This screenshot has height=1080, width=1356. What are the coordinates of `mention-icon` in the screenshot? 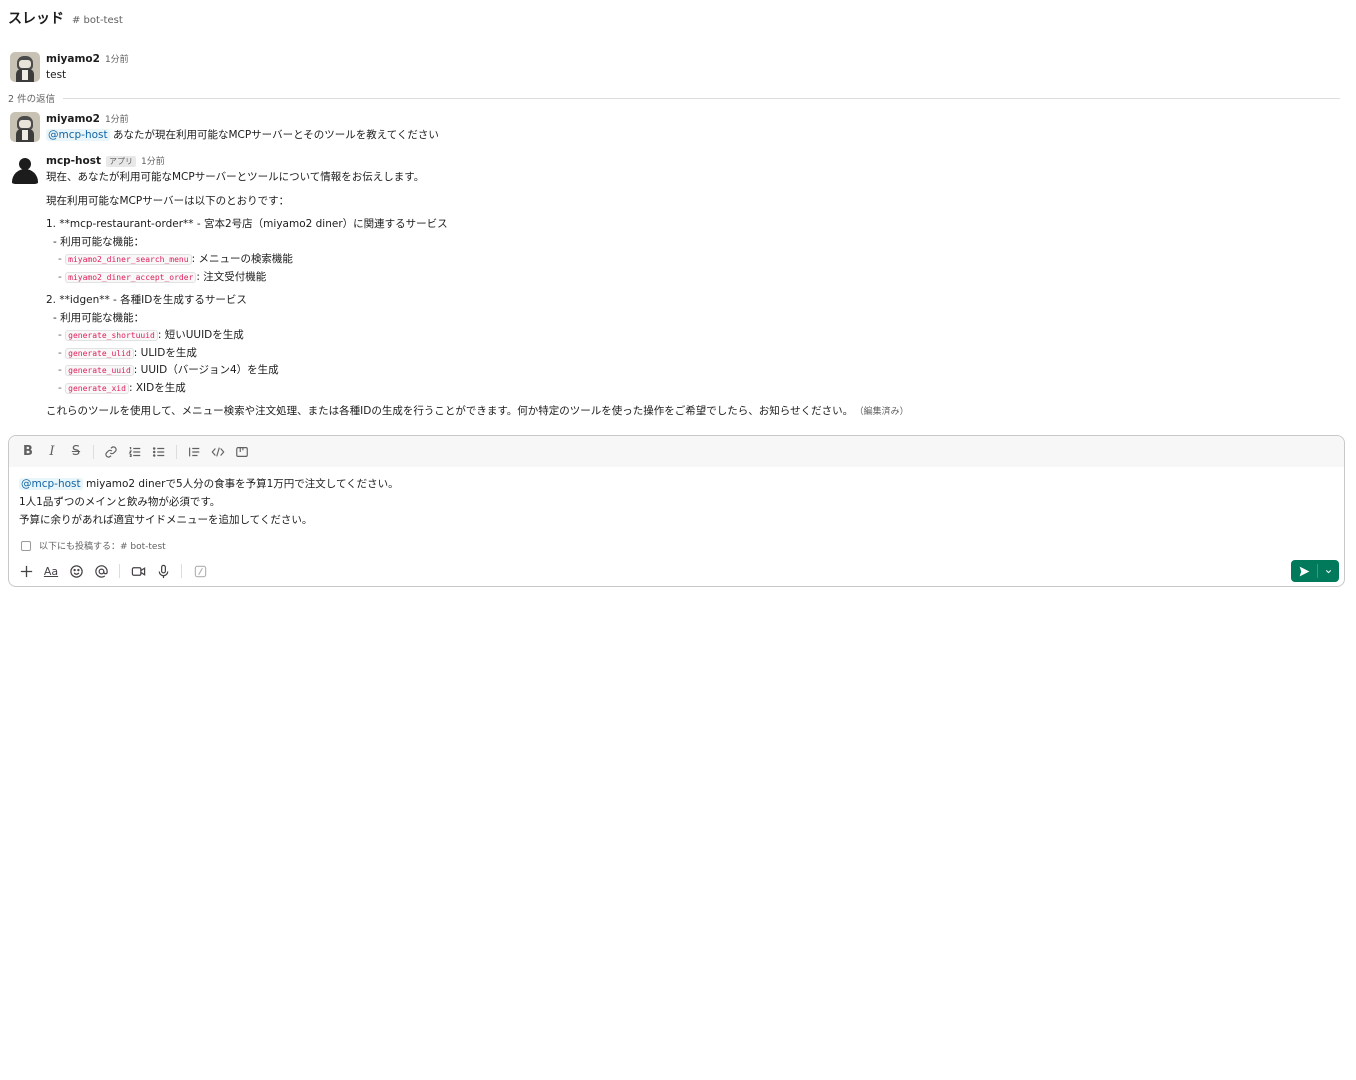 It's located at (101, 571).